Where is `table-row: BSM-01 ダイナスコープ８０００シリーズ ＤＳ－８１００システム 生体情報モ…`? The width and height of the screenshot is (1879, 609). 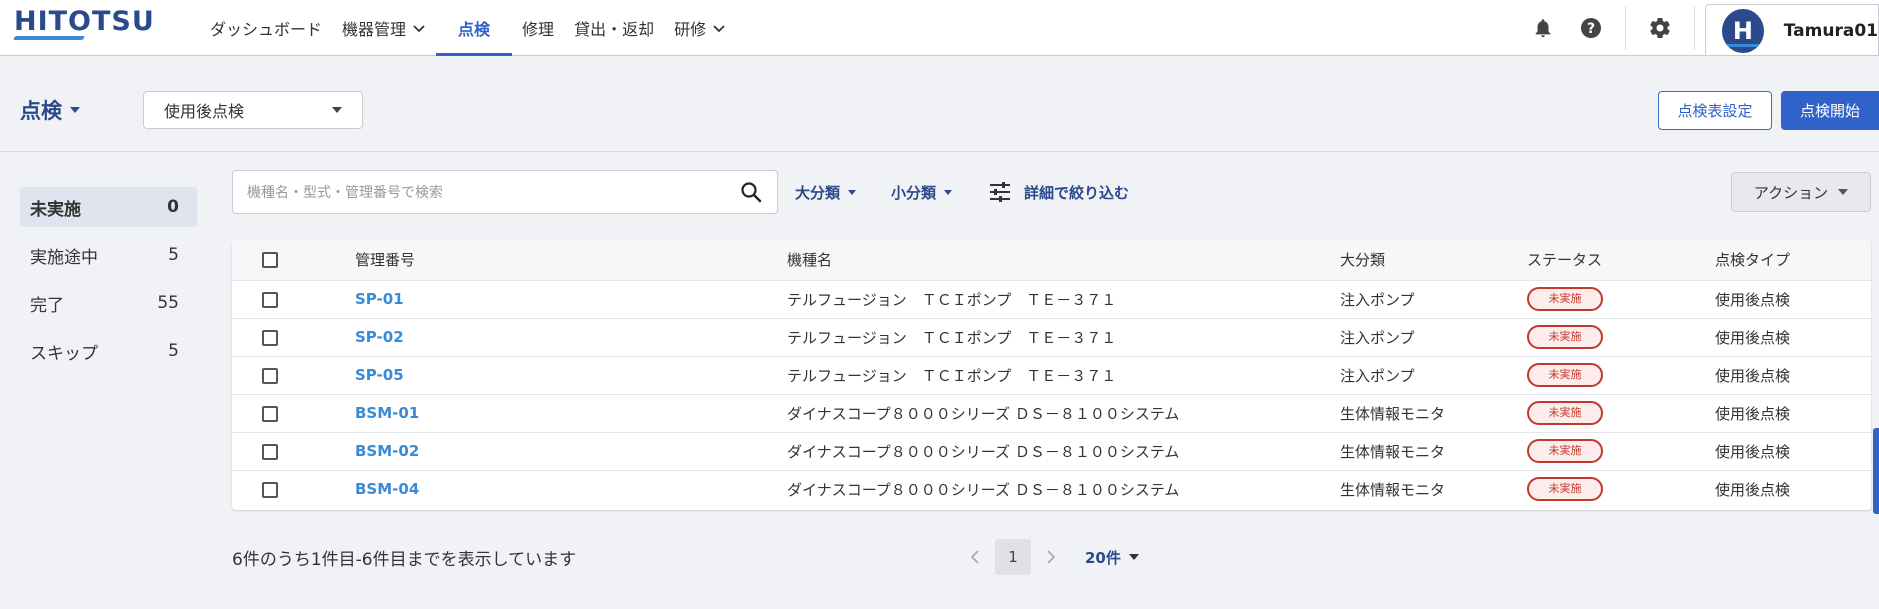
table-row: BSM-01 ダイナスコープ８０００シリーズ ＤＳ－８１００システム 生体情報モ… is located at coordinates (1051, 413).